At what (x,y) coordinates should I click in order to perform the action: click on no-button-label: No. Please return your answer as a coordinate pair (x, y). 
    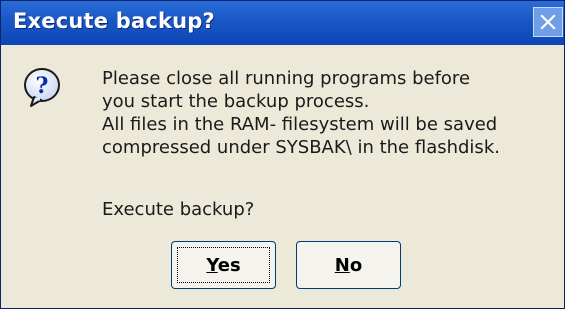
    Looking at the image, I should click on (348, 265).